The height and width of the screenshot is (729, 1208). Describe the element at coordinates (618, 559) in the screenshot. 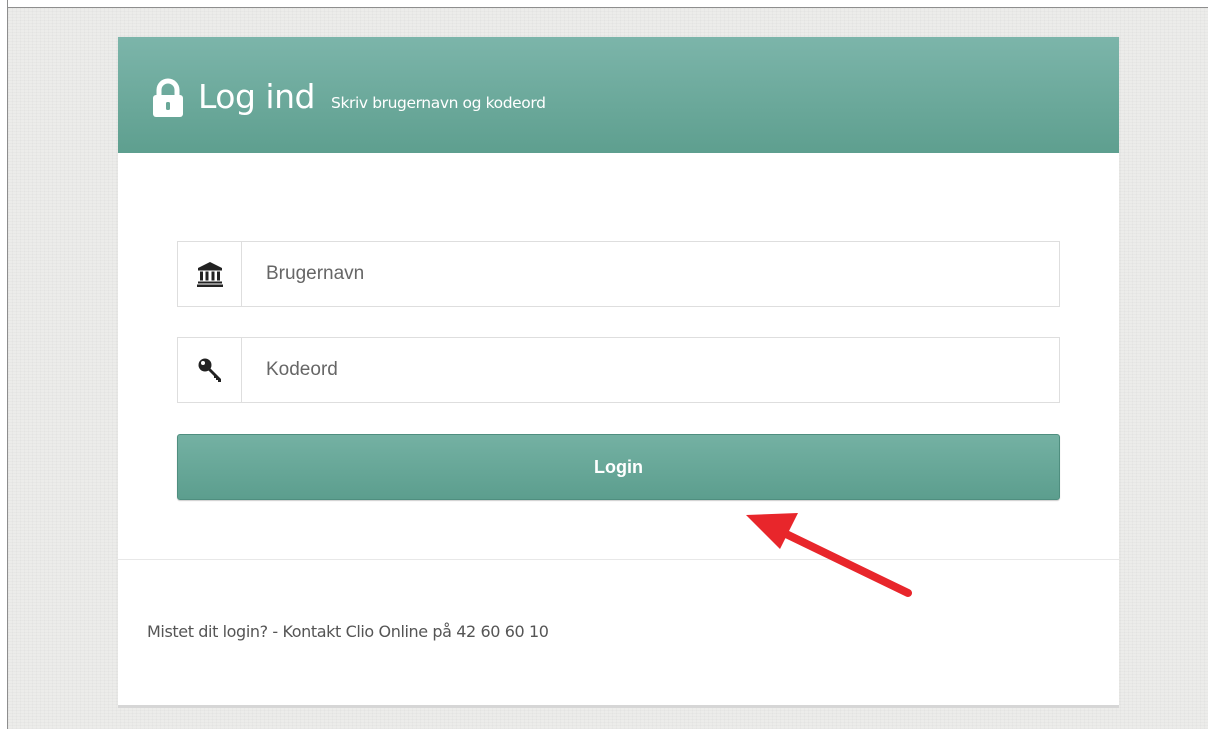

I see `footer-divider` at that location.